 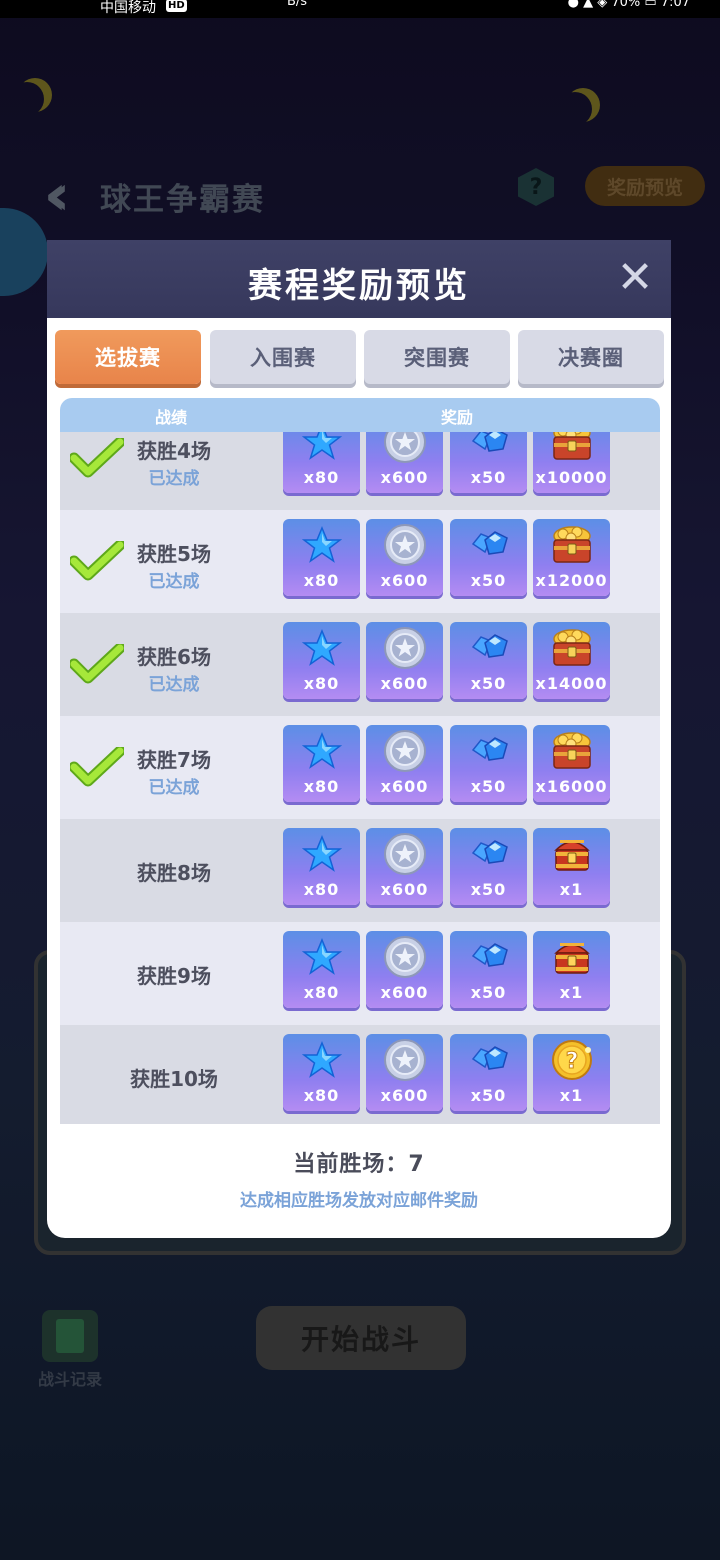 I want to click on reward-tile: ? x1, so click(x=571, y=1072).